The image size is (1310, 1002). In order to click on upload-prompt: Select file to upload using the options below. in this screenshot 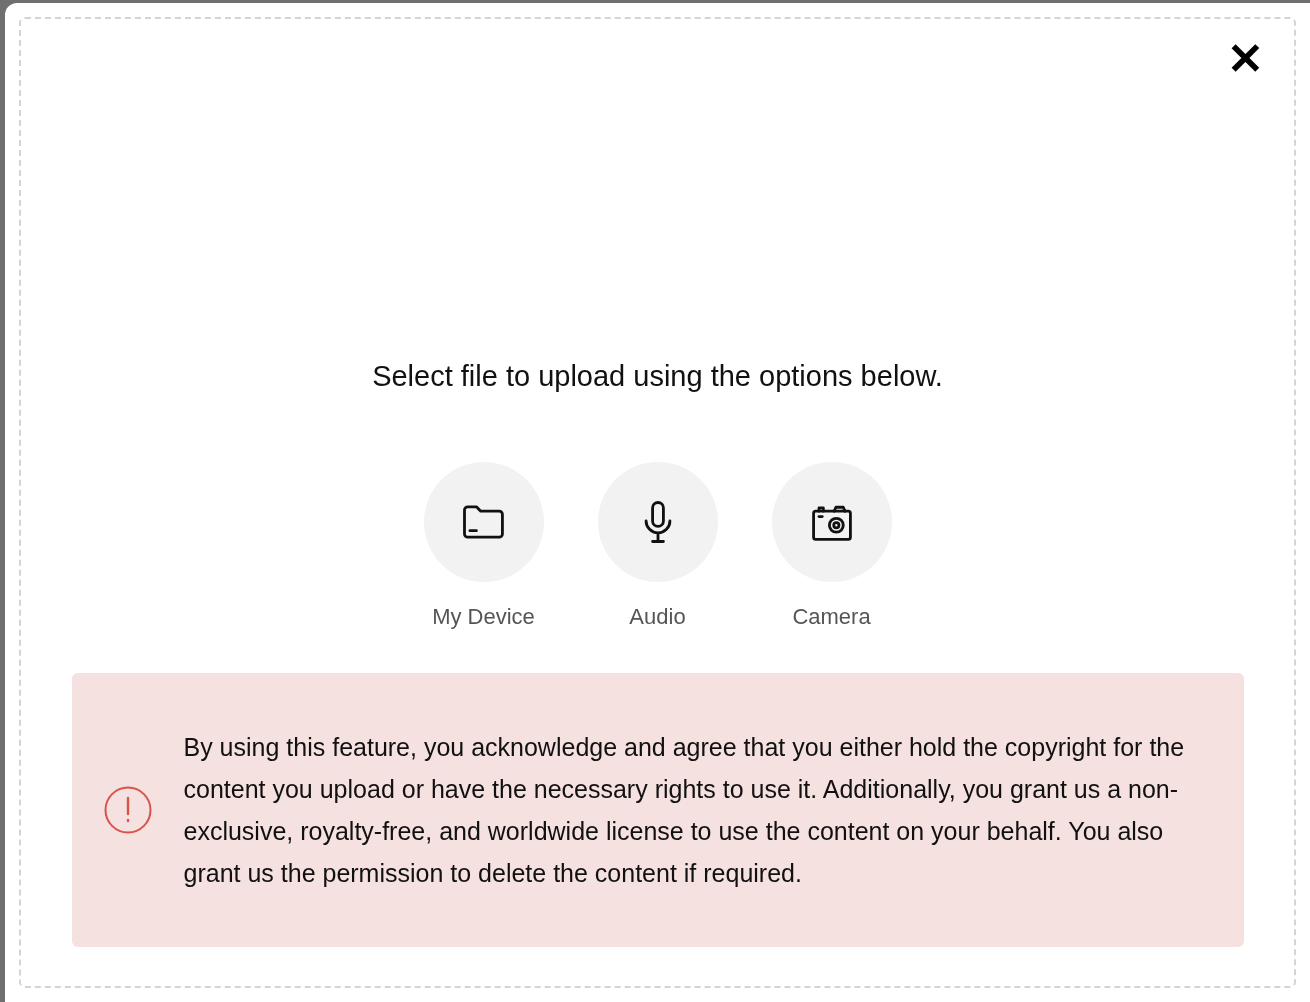, I will do `click(657, 376)`.